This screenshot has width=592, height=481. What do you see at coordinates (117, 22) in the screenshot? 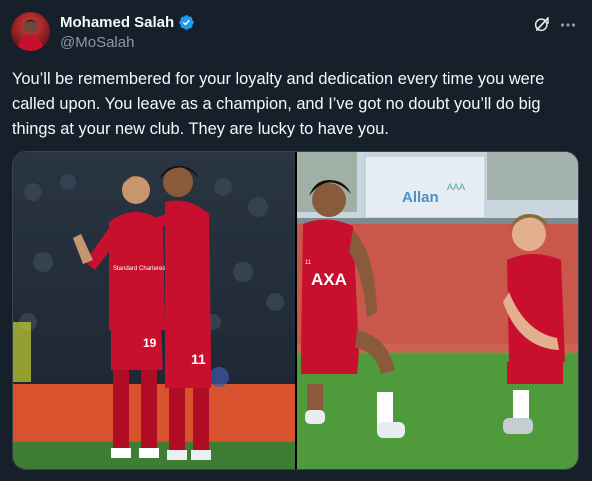
I see `author-display-name: Mohamed Salah` at bounding box center [117, 22].